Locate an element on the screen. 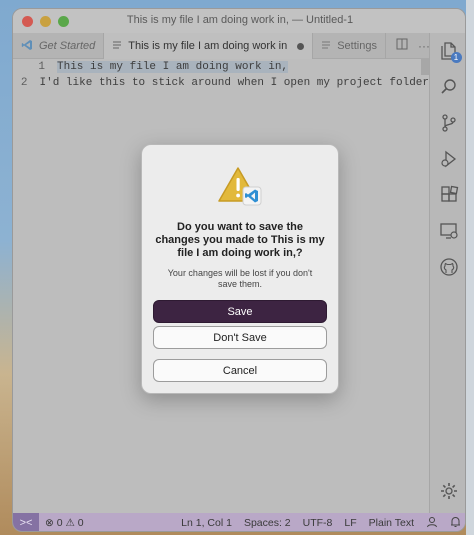  tab-label: This is my file I am doing work in is located at coordinates (208, 46).